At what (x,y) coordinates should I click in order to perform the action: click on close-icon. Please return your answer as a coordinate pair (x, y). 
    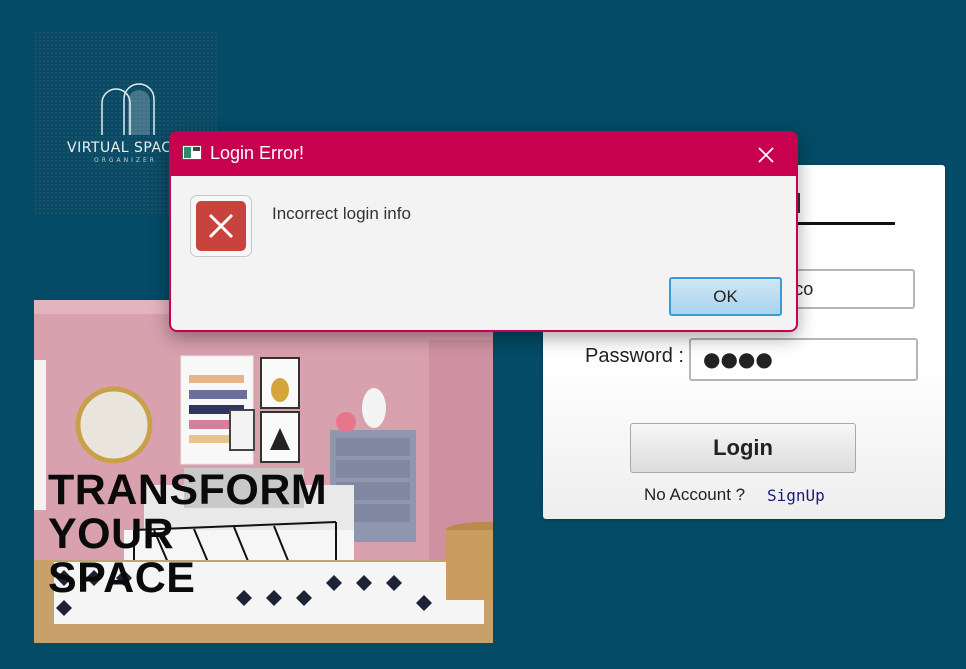
    Looking at the image, I should click on (766, 155).